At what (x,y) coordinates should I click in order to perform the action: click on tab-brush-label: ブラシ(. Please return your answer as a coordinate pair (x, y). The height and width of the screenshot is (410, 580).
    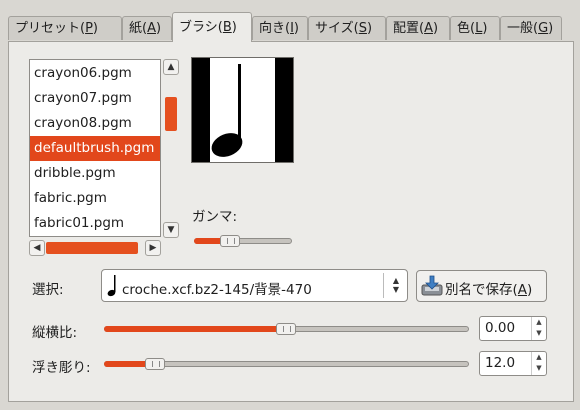
    Looking at the image, I should click on (201, 27).